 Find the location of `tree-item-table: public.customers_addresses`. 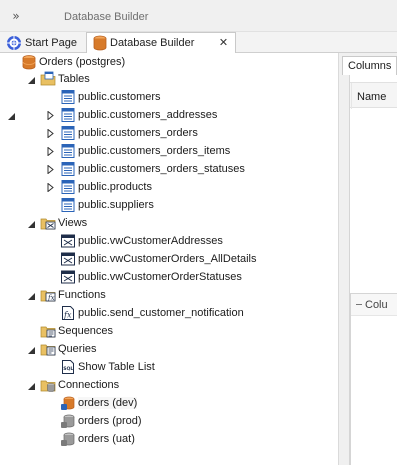

tree-item-table: public.customers_addresses is located at coordinates (138, 115).